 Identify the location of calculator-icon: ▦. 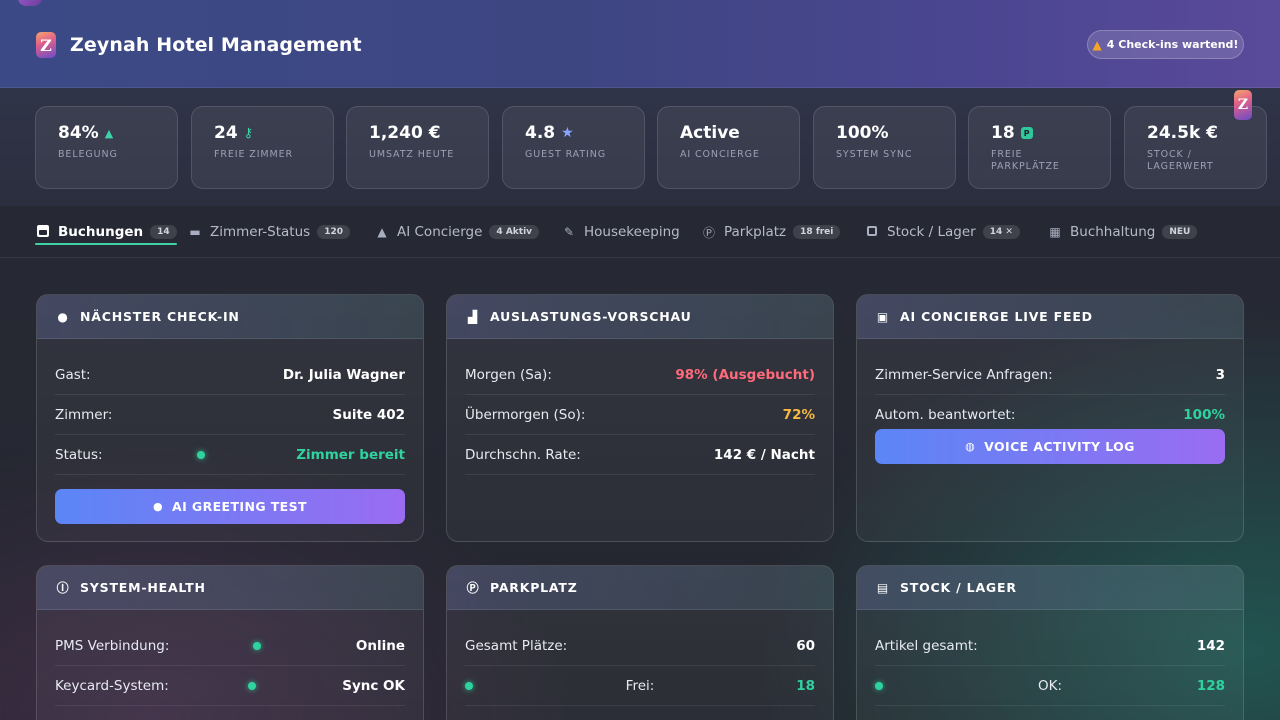
(1055, 232).